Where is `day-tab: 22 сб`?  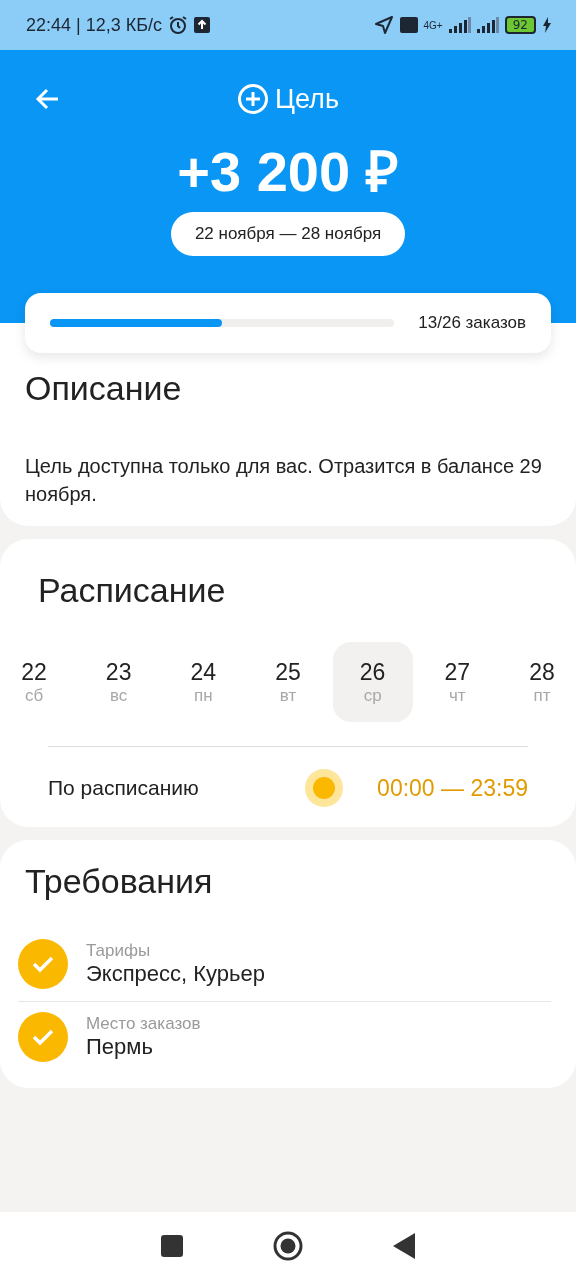 day-tab: 22 сб is located at coordinates (37, 682).